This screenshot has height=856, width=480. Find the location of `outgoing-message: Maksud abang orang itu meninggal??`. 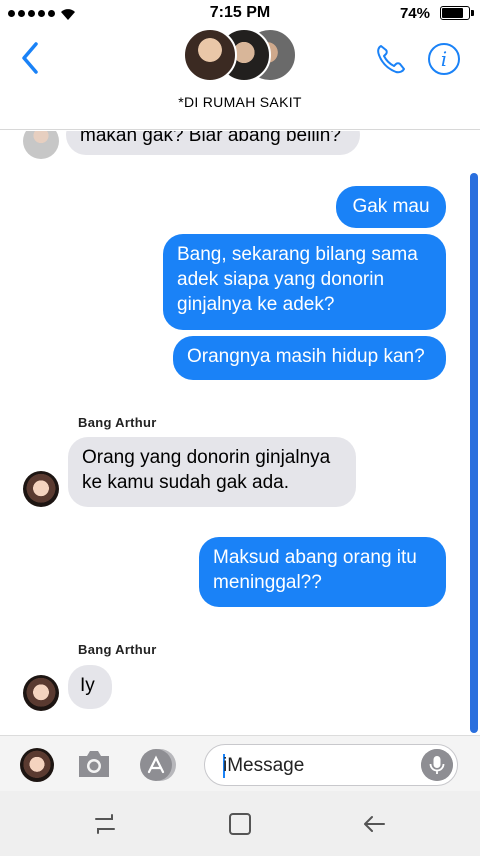

outgoing-message: Maksud abang orang itu meninggal?? is located at coordinates (322, 572).